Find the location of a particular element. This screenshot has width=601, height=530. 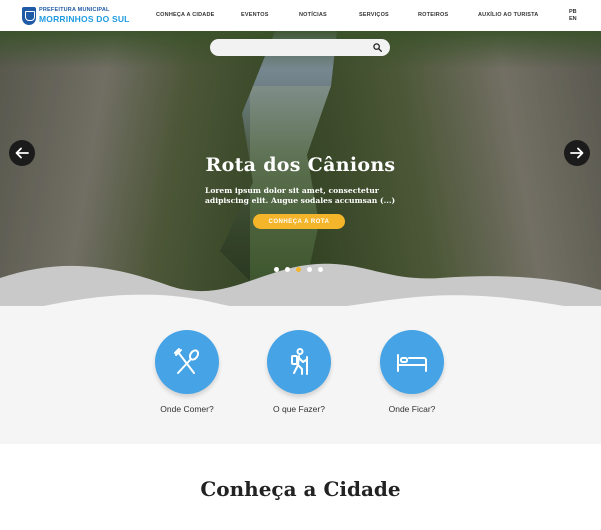

service-label: O que Fazer? is located at coordinates (299, 409).